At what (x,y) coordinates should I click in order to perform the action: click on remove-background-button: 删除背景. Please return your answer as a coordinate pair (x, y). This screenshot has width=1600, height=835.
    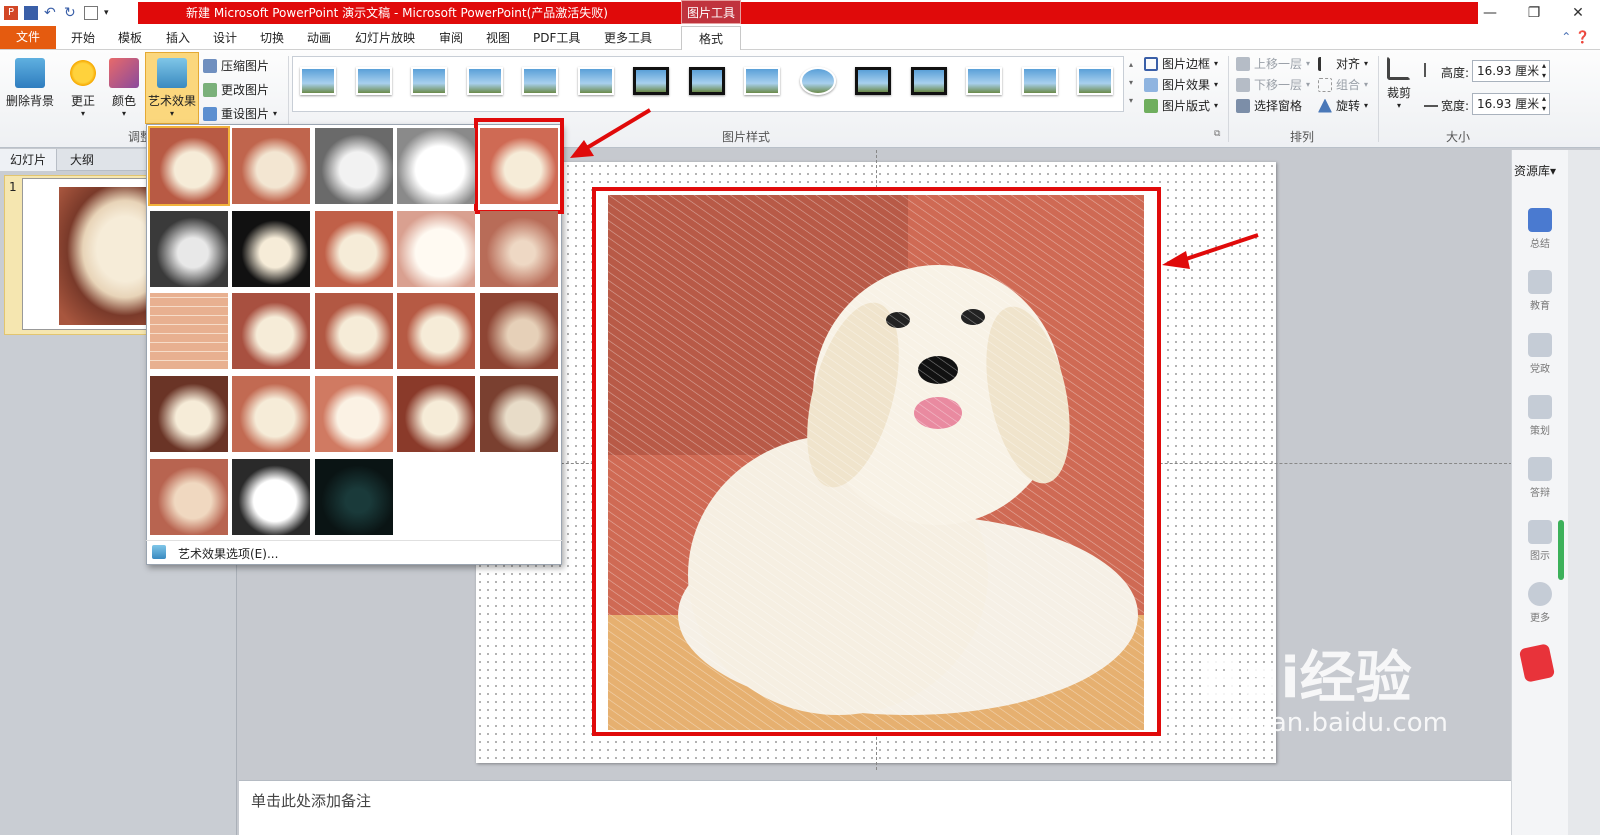
    Looking at the image, I should click on (30, 83).